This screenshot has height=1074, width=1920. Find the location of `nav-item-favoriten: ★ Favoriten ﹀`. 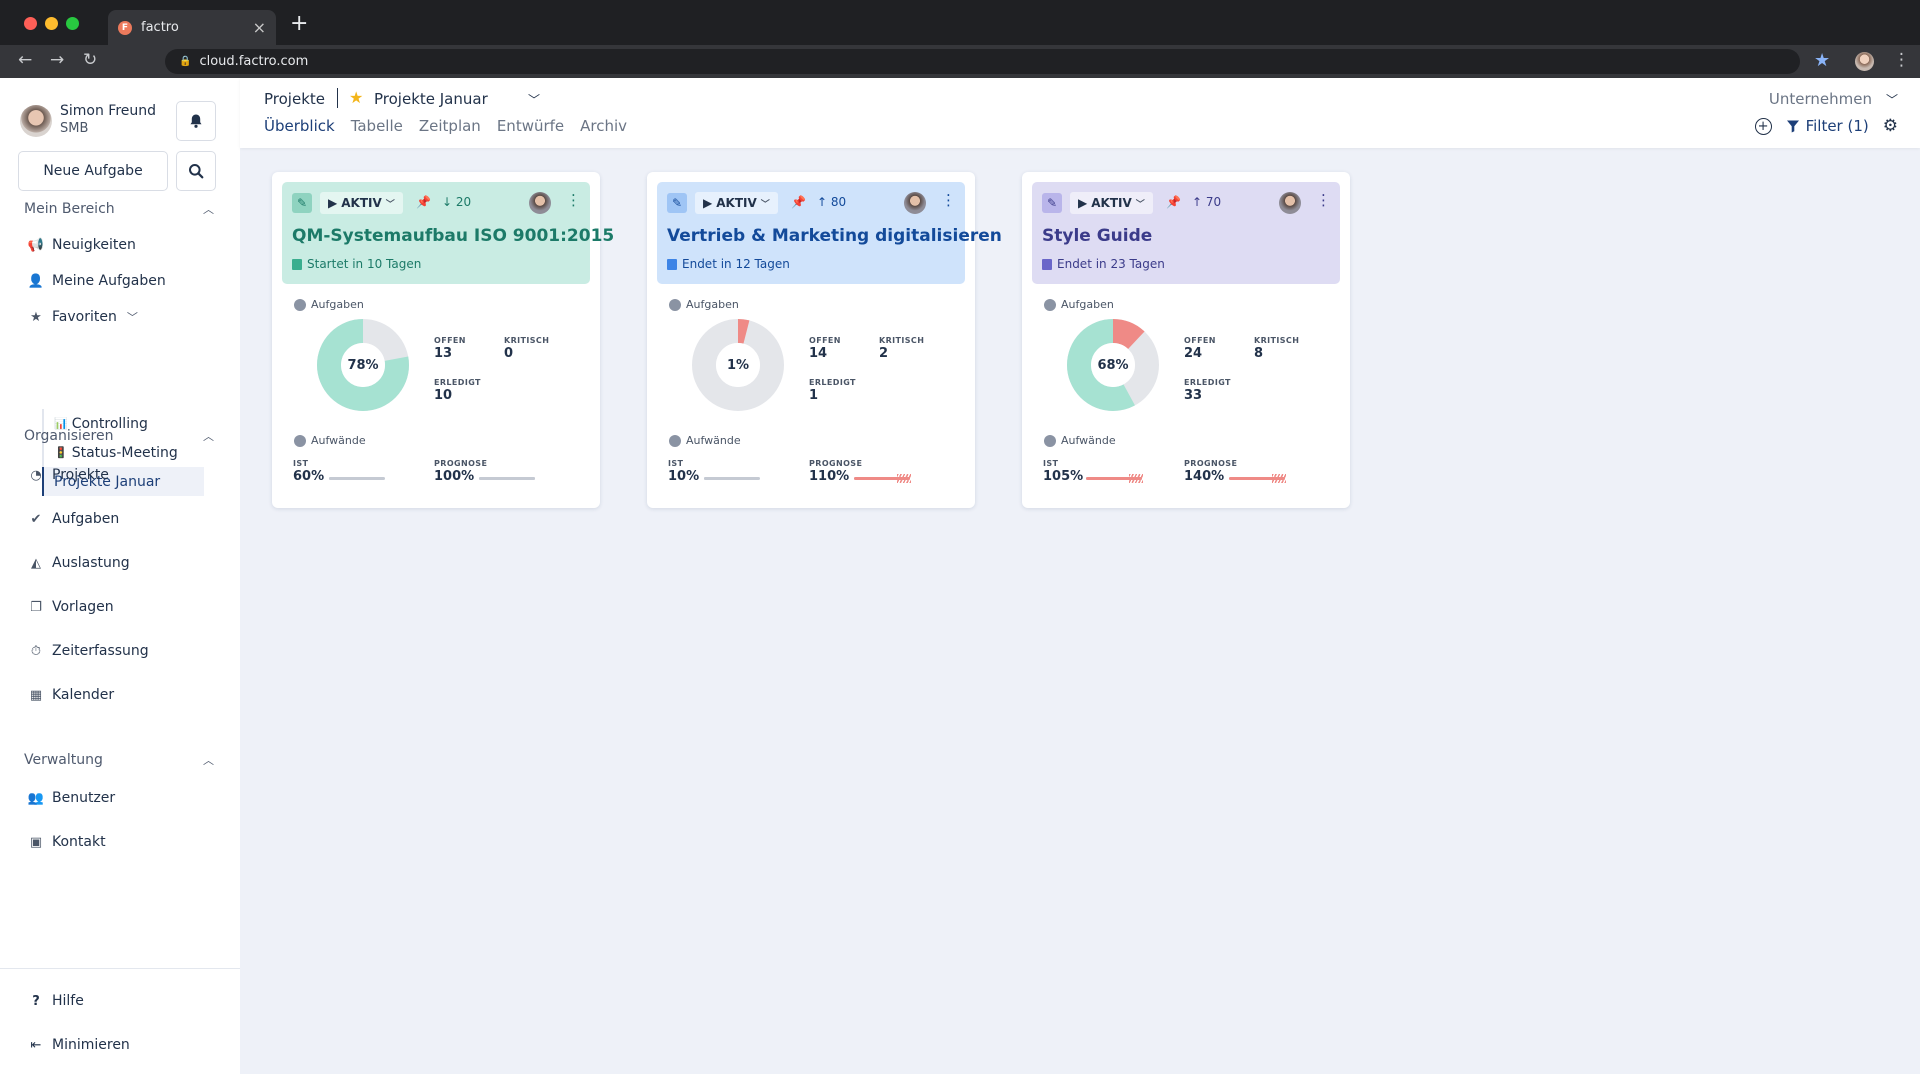

nav-item-favoriten: ★ Favoriten ﹀ is located at coordinates (83, 317).